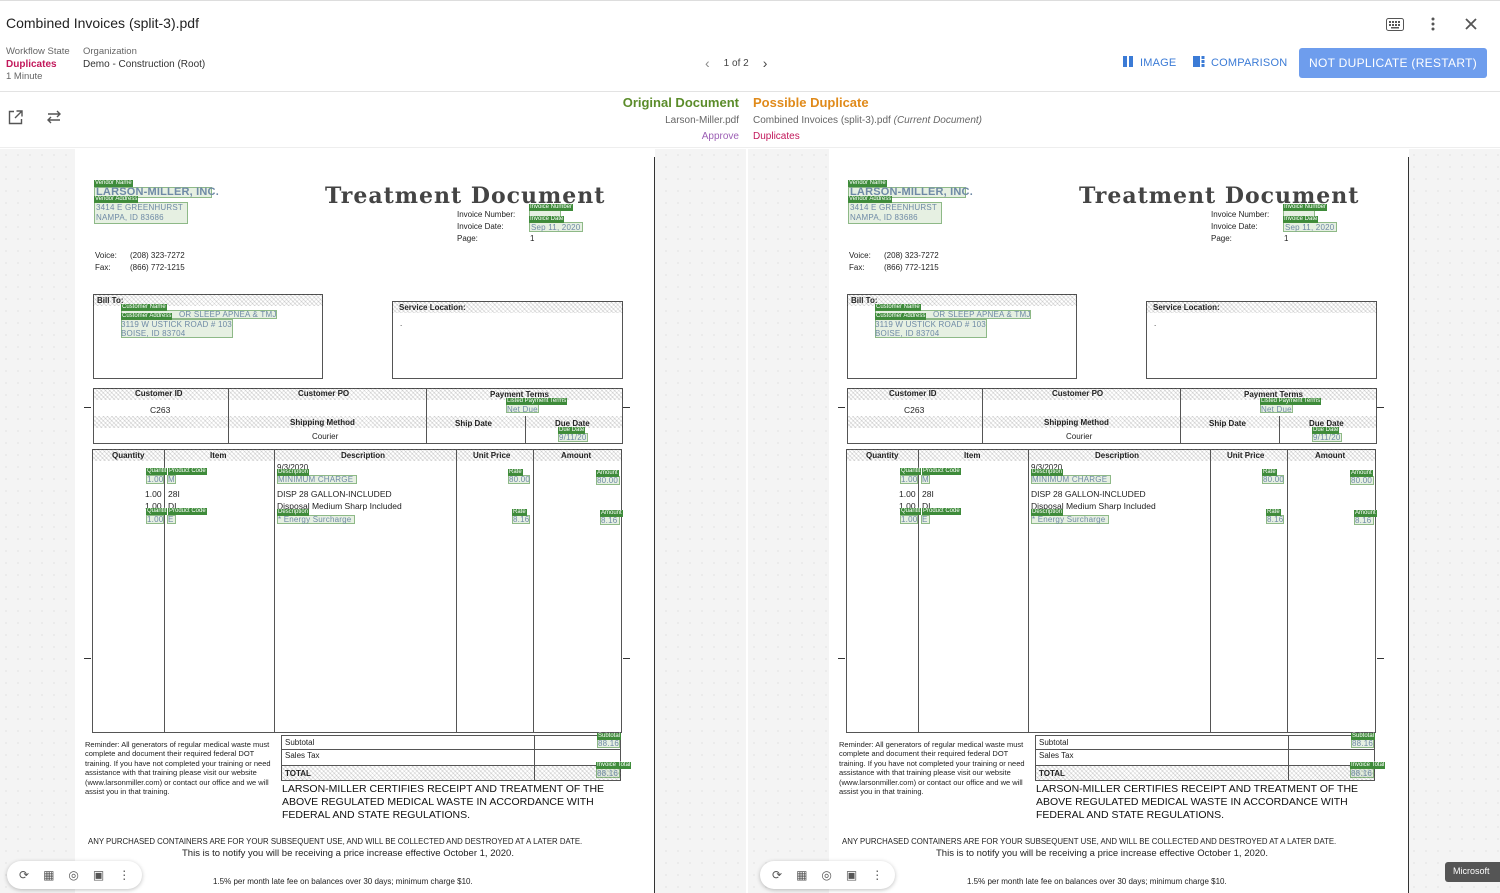 The width and height of the screenshot is (1500, 893). I want to click on original-heading: Original Document, so click(680, 102).